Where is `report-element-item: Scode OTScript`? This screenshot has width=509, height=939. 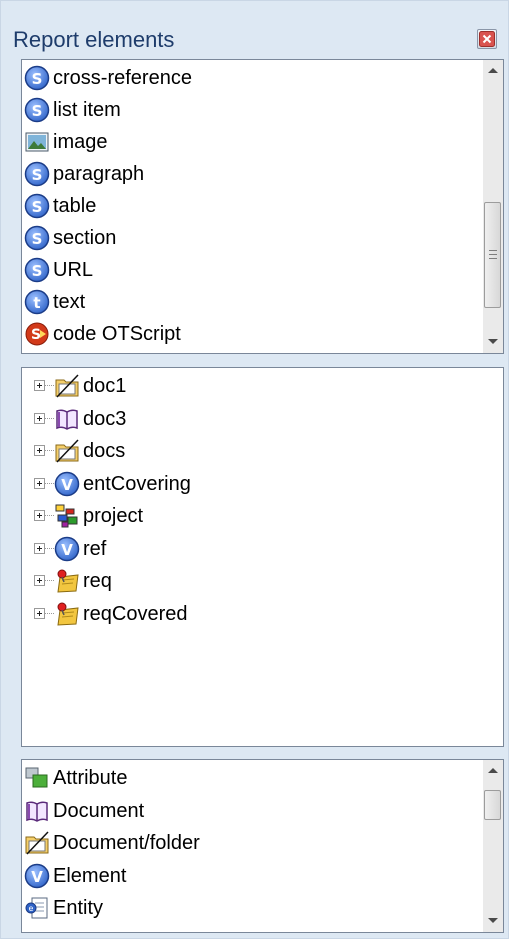
report-element-item: Scode OTScript is located at coordinates (242, 334).